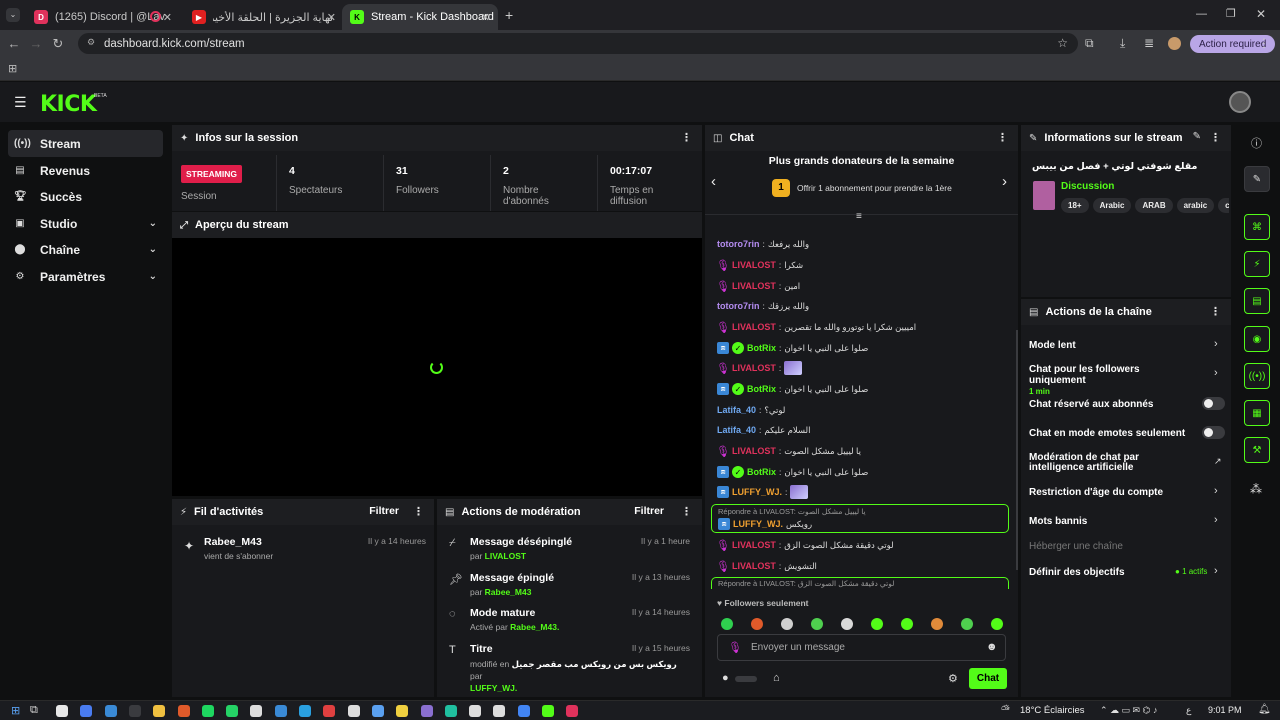  I want to click on rail-button-tools: ⚒, so click(1257, 450).